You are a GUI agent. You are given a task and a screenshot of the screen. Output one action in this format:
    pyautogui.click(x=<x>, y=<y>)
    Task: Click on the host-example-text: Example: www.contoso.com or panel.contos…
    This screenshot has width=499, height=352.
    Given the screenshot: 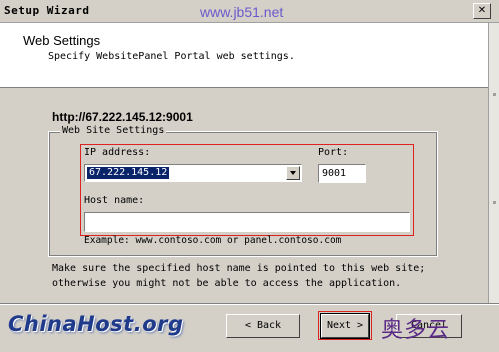 What is the action you would take?
    pyautogui.click(x=213, y=240)
    